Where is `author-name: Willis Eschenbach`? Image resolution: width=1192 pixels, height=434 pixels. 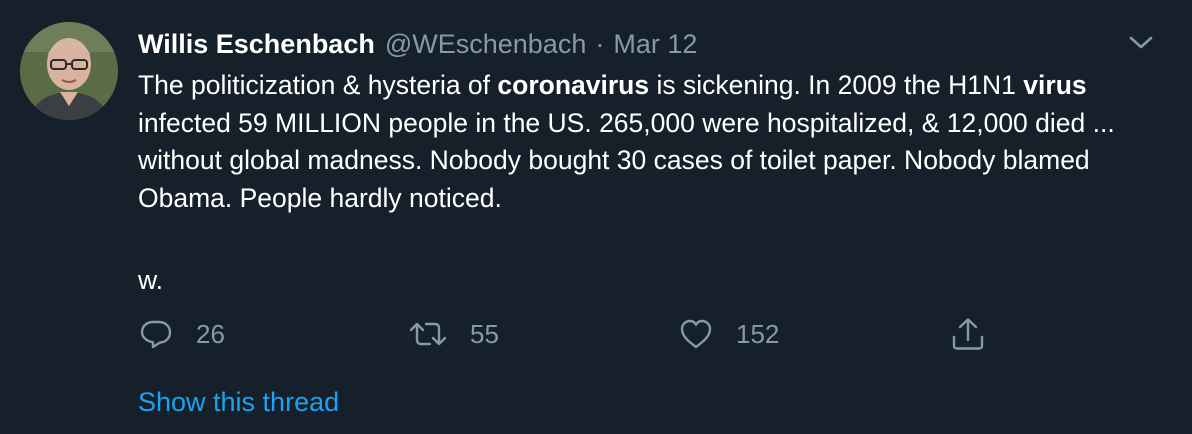
author-name: Willis Eschenbach is located at coordinates (256, 44).